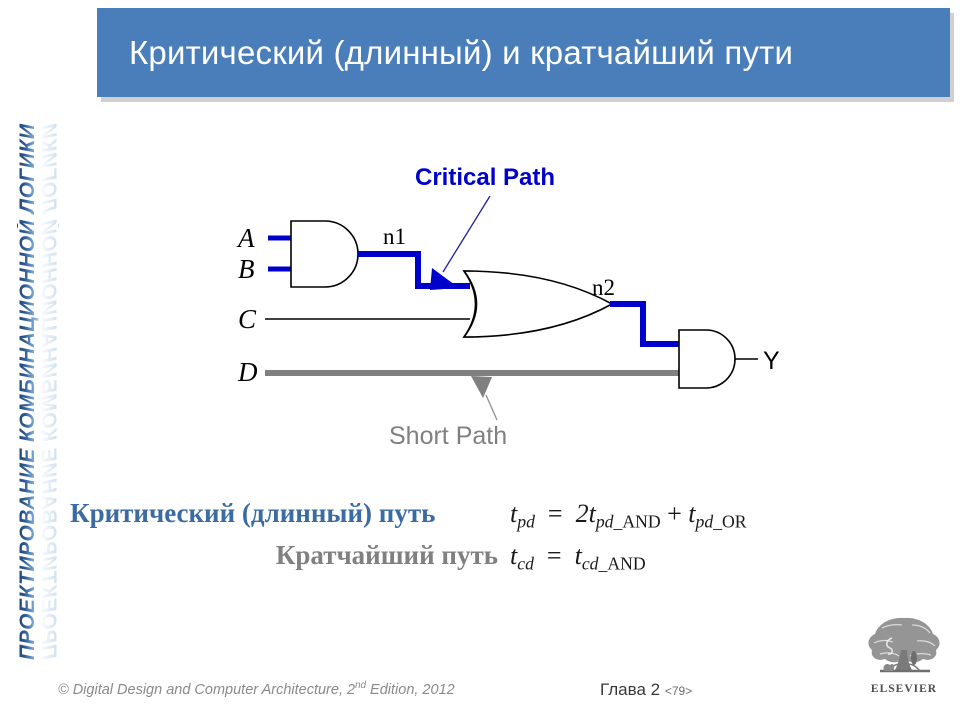 Image resolution: width=960 pixels, height=720 pixels. I want to click on wire-n2-path, so click(615, 297).